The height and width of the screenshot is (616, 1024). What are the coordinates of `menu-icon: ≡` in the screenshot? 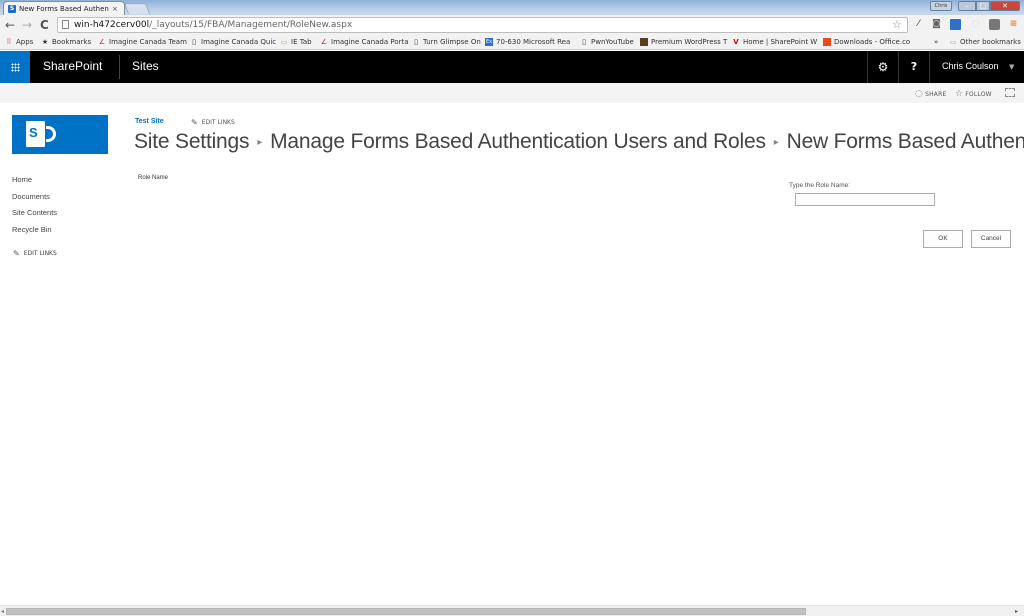 It's located at (1013, 24).